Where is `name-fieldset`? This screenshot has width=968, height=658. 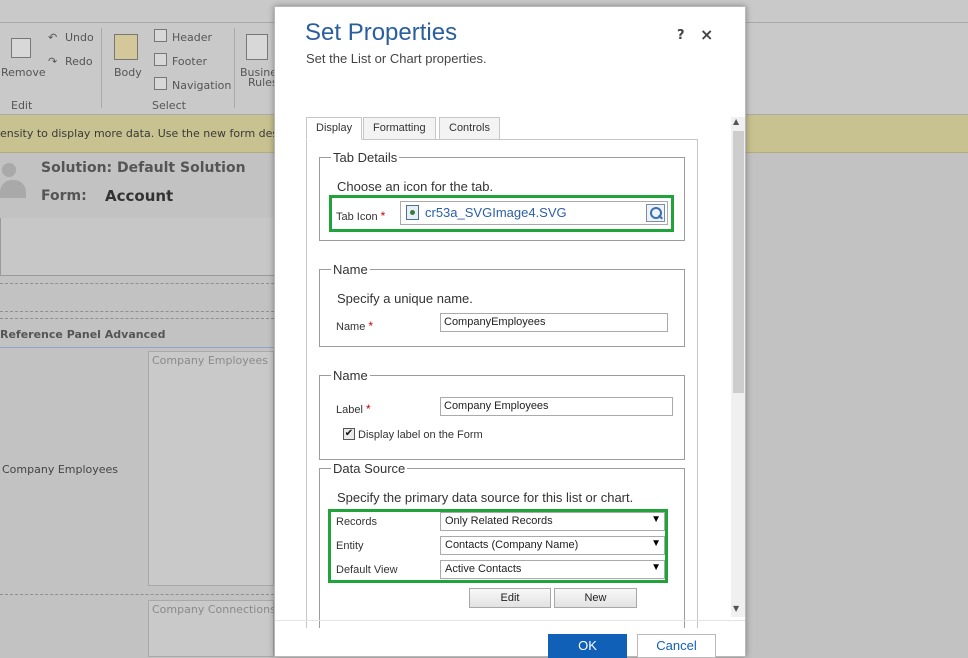
name-fieldset is located at coordinates (502, 308).